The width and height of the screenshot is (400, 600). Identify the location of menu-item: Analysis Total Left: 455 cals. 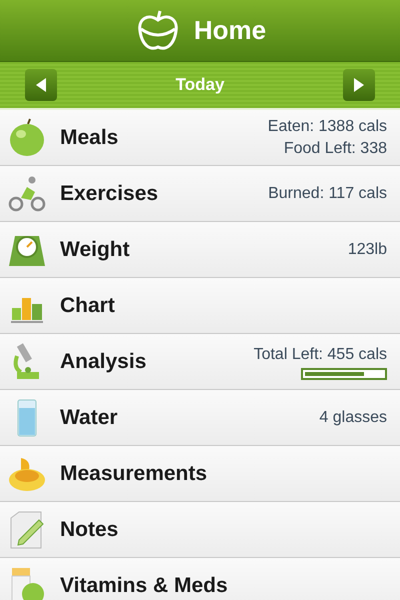
(200, 362).